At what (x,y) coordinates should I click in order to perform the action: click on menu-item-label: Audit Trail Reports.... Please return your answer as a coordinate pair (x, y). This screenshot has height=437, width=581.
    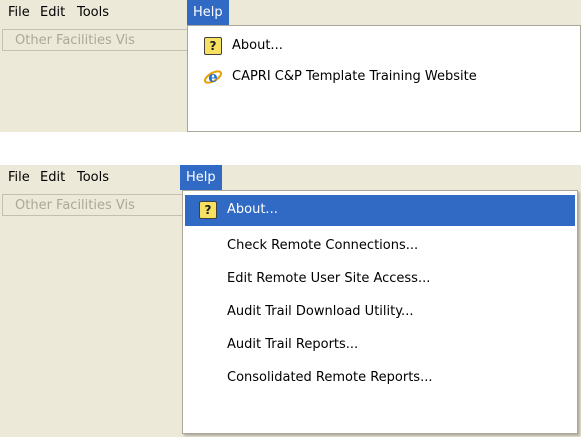
    Looking at the image, I should click on (293, 344).